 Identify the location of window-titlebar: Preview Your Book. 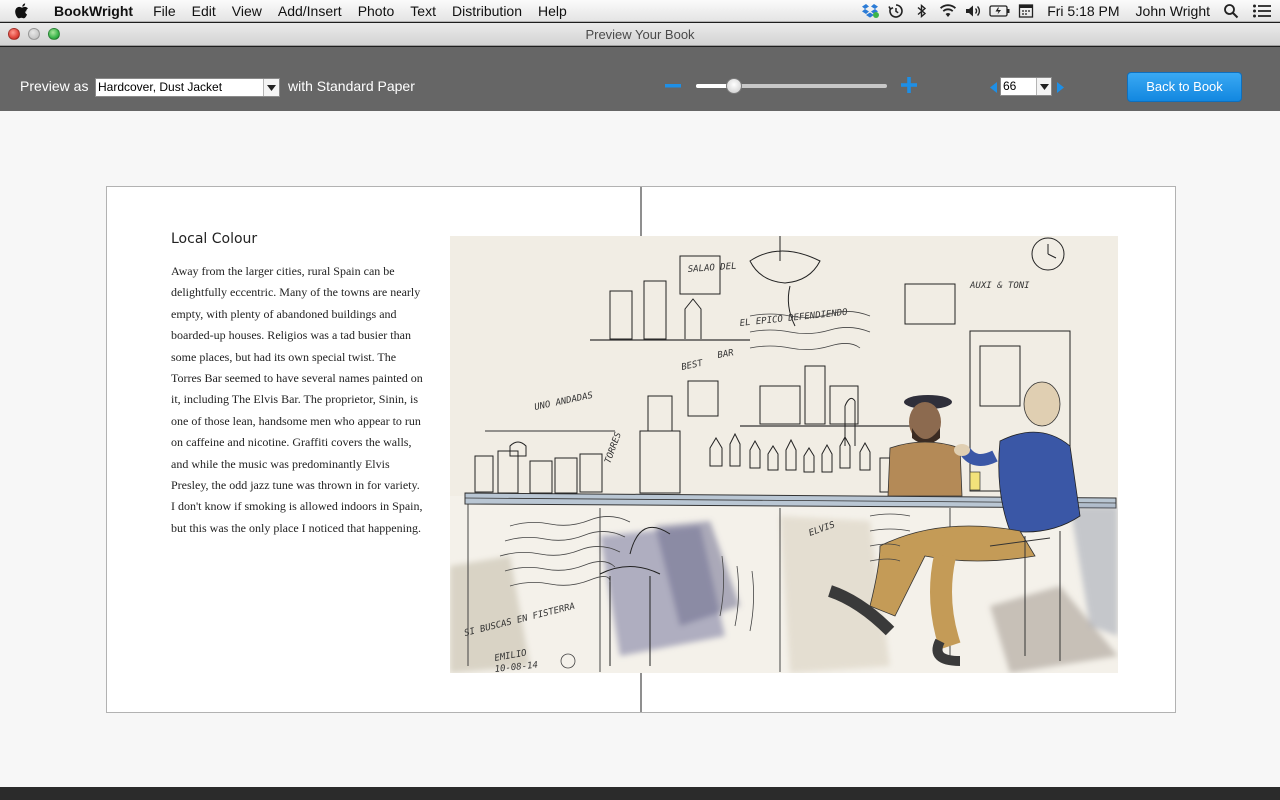
(640, 34).